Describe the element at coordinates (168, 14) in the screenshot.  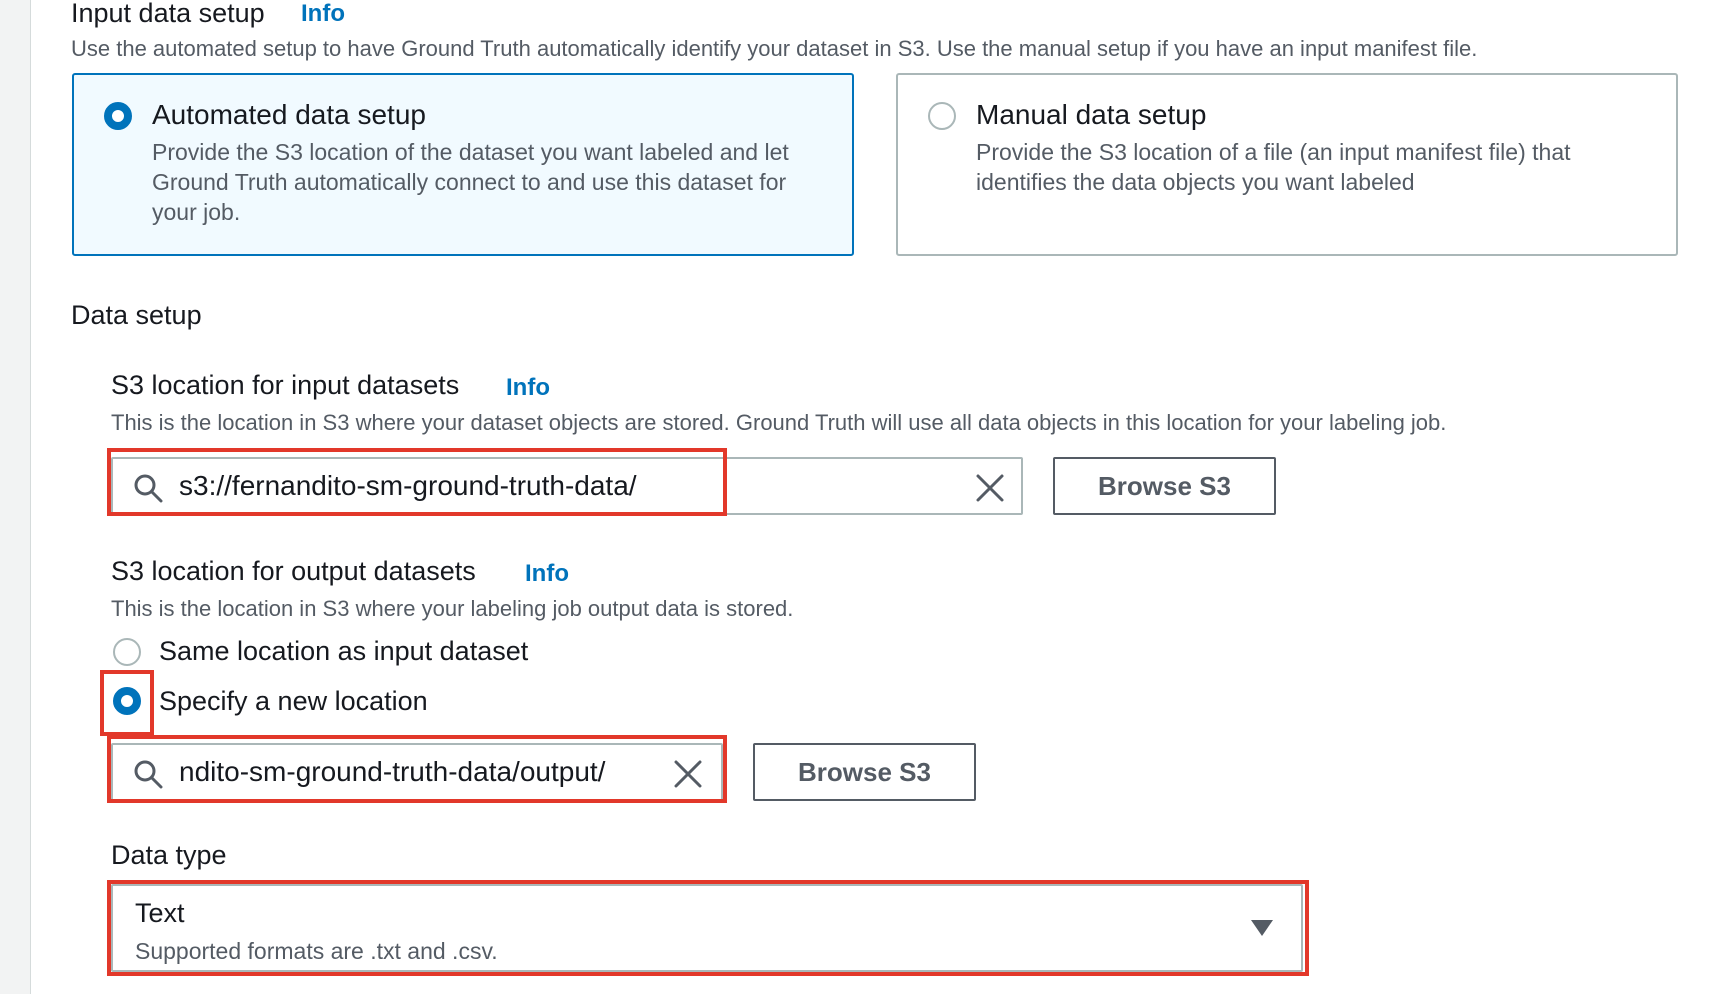
I see `input-data-setup-title: Input data setup` at that location.